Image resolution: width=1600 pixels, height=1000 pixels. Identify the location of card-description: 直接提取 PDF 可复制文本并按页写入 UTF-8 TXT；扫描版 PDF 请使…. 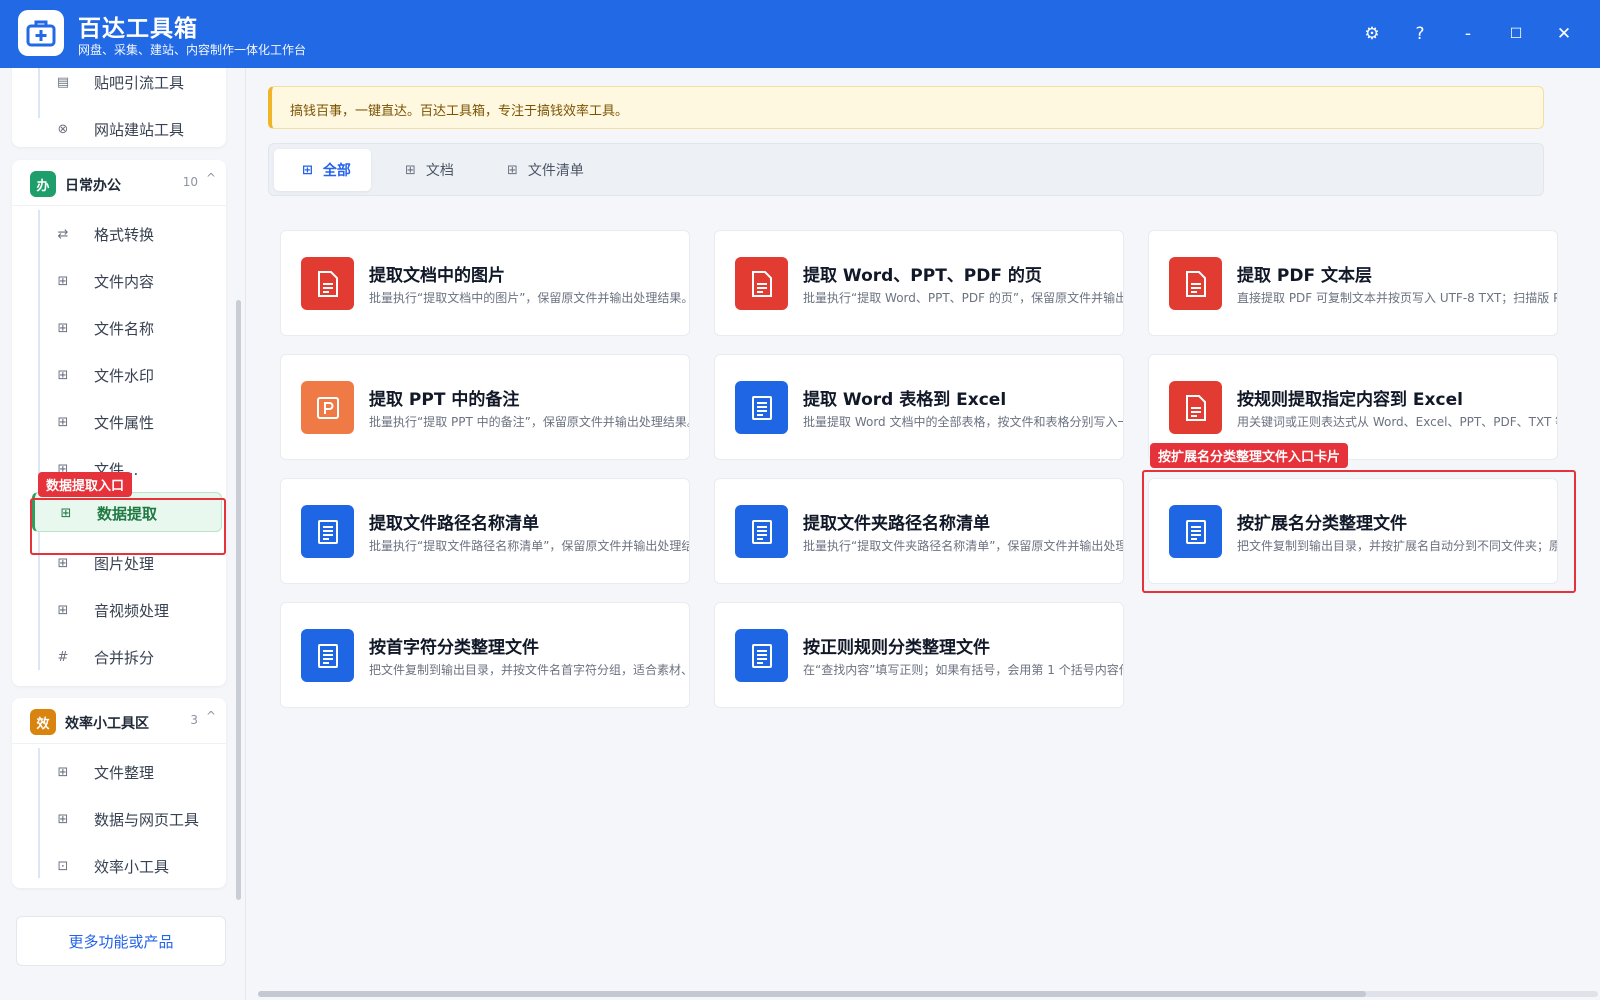
(1397, 298).